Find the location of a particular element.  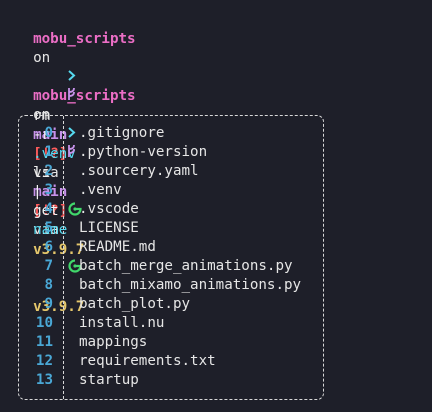

command-line-2: ls | get name is located at coordinates (46, 163).